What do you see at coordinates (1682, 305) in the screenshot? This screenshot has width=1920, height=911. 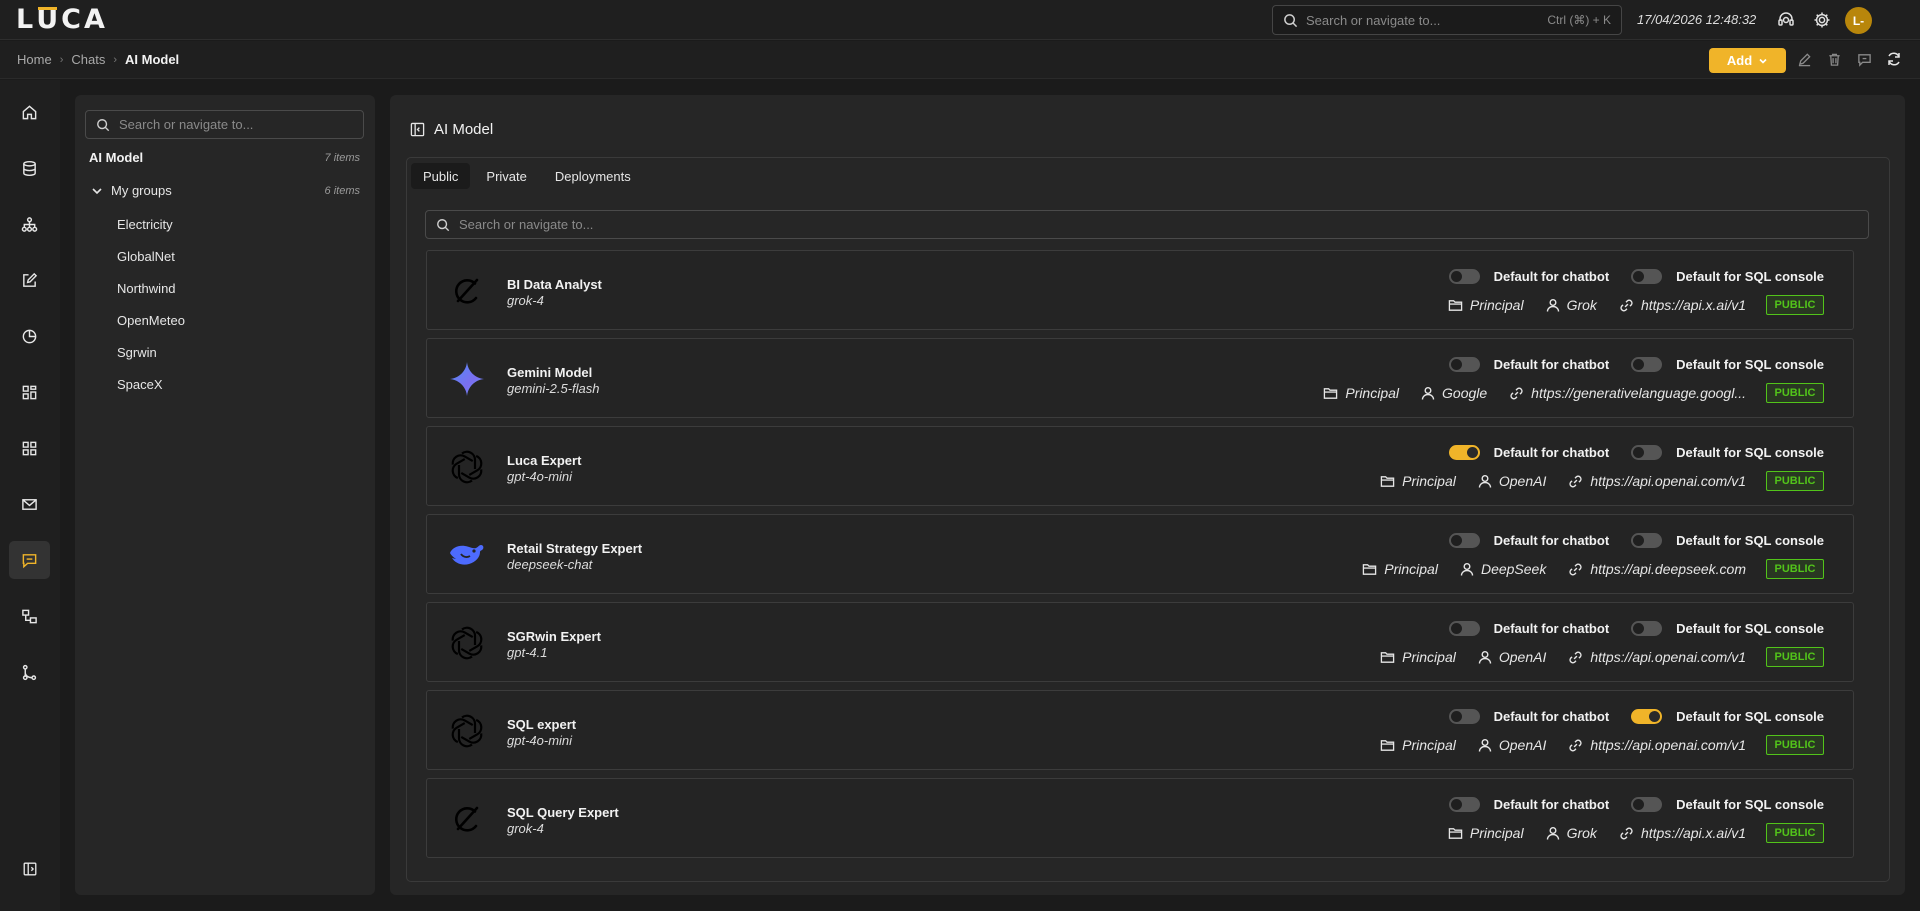 I see `model-endpoint: https://api.x.ai/v1` at bounding box center [1682, 305].